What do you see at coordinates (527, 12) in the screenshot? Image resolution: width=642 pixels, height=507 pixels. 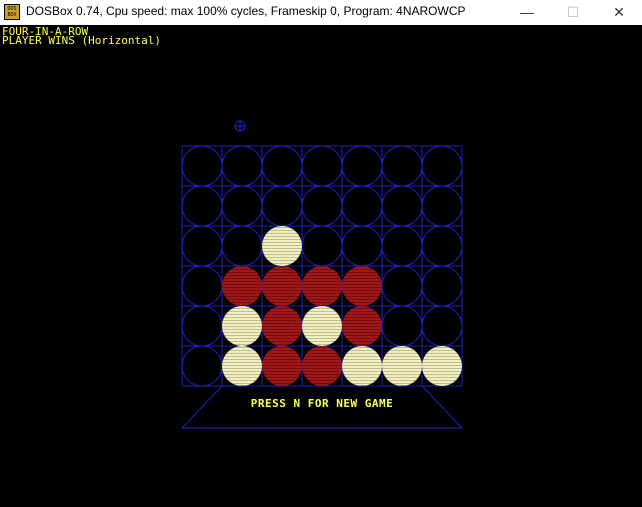 I see `minimize-button: —` at bounding box center [527, 12].